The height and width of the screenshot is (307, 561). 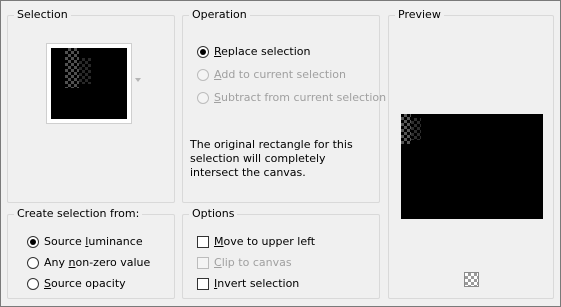 I want to click on checkbox-clip-to-canvas-box, so click(x=203, y=263).